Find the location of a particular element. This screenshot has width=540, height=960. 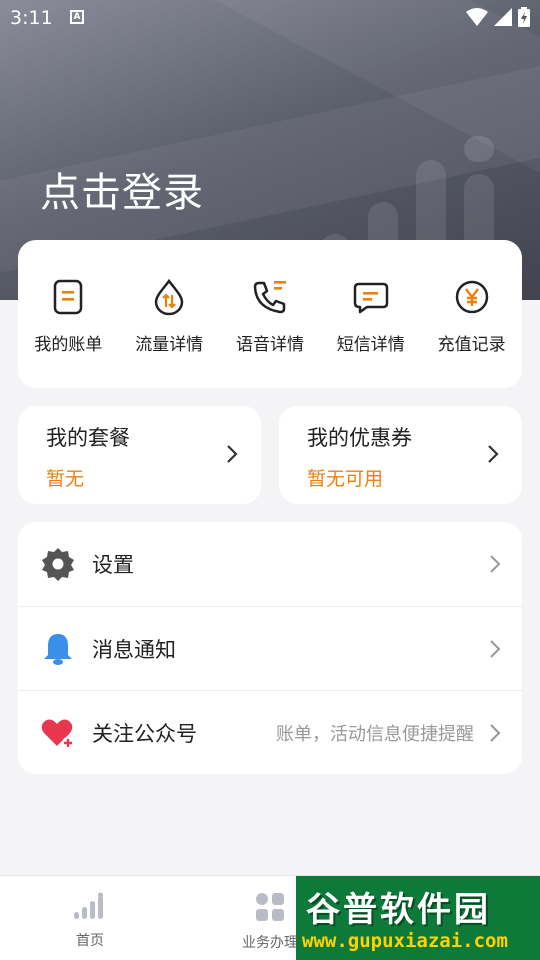

list-item-notifications: 消息通知 is located at coordinates (270, 648).